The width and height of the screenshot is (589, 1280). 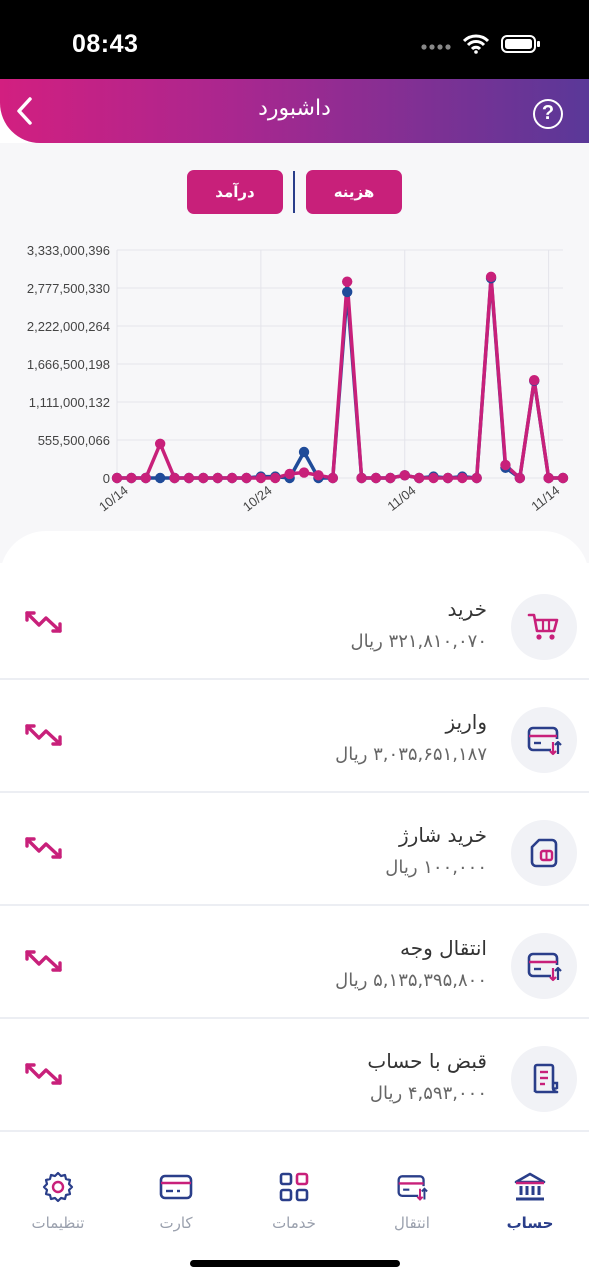 I want to click on list-item: خرید ۳۲۱,۸۱۰,۰۷۰ ریال, so click(x=294, y=623).